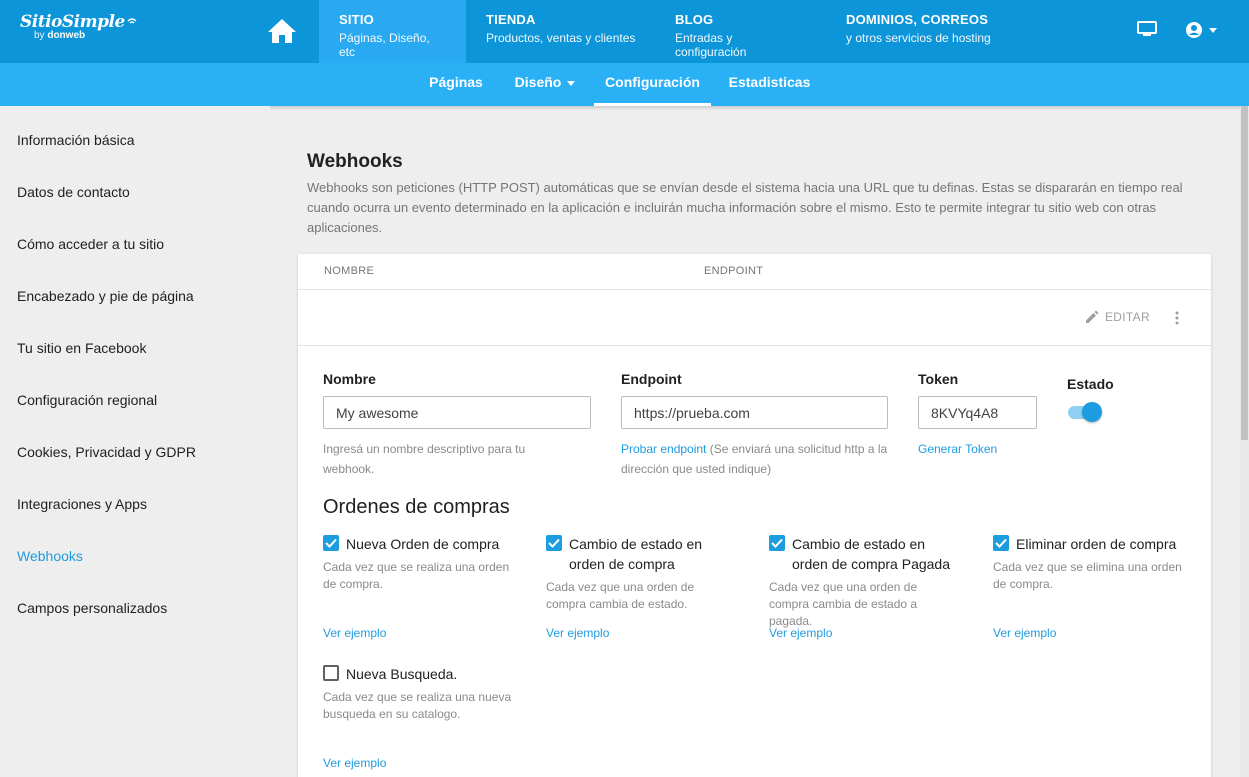 Image resolution: width=1249 pixels, height=777 pixels. Describe the element at coordinates (416, 507) in the screenshot. I see `orders-section-title: Ordenes de compras` at that location.